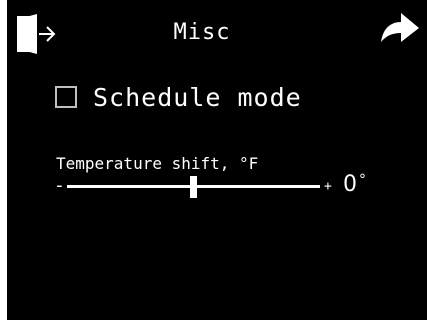 The height and width of the screenshot is (320, 427). What do you see at coordinates (197, 97) in the screenshot?
I see `schedule-mode-label: Schedule mode` at bounding box center [197, 97].